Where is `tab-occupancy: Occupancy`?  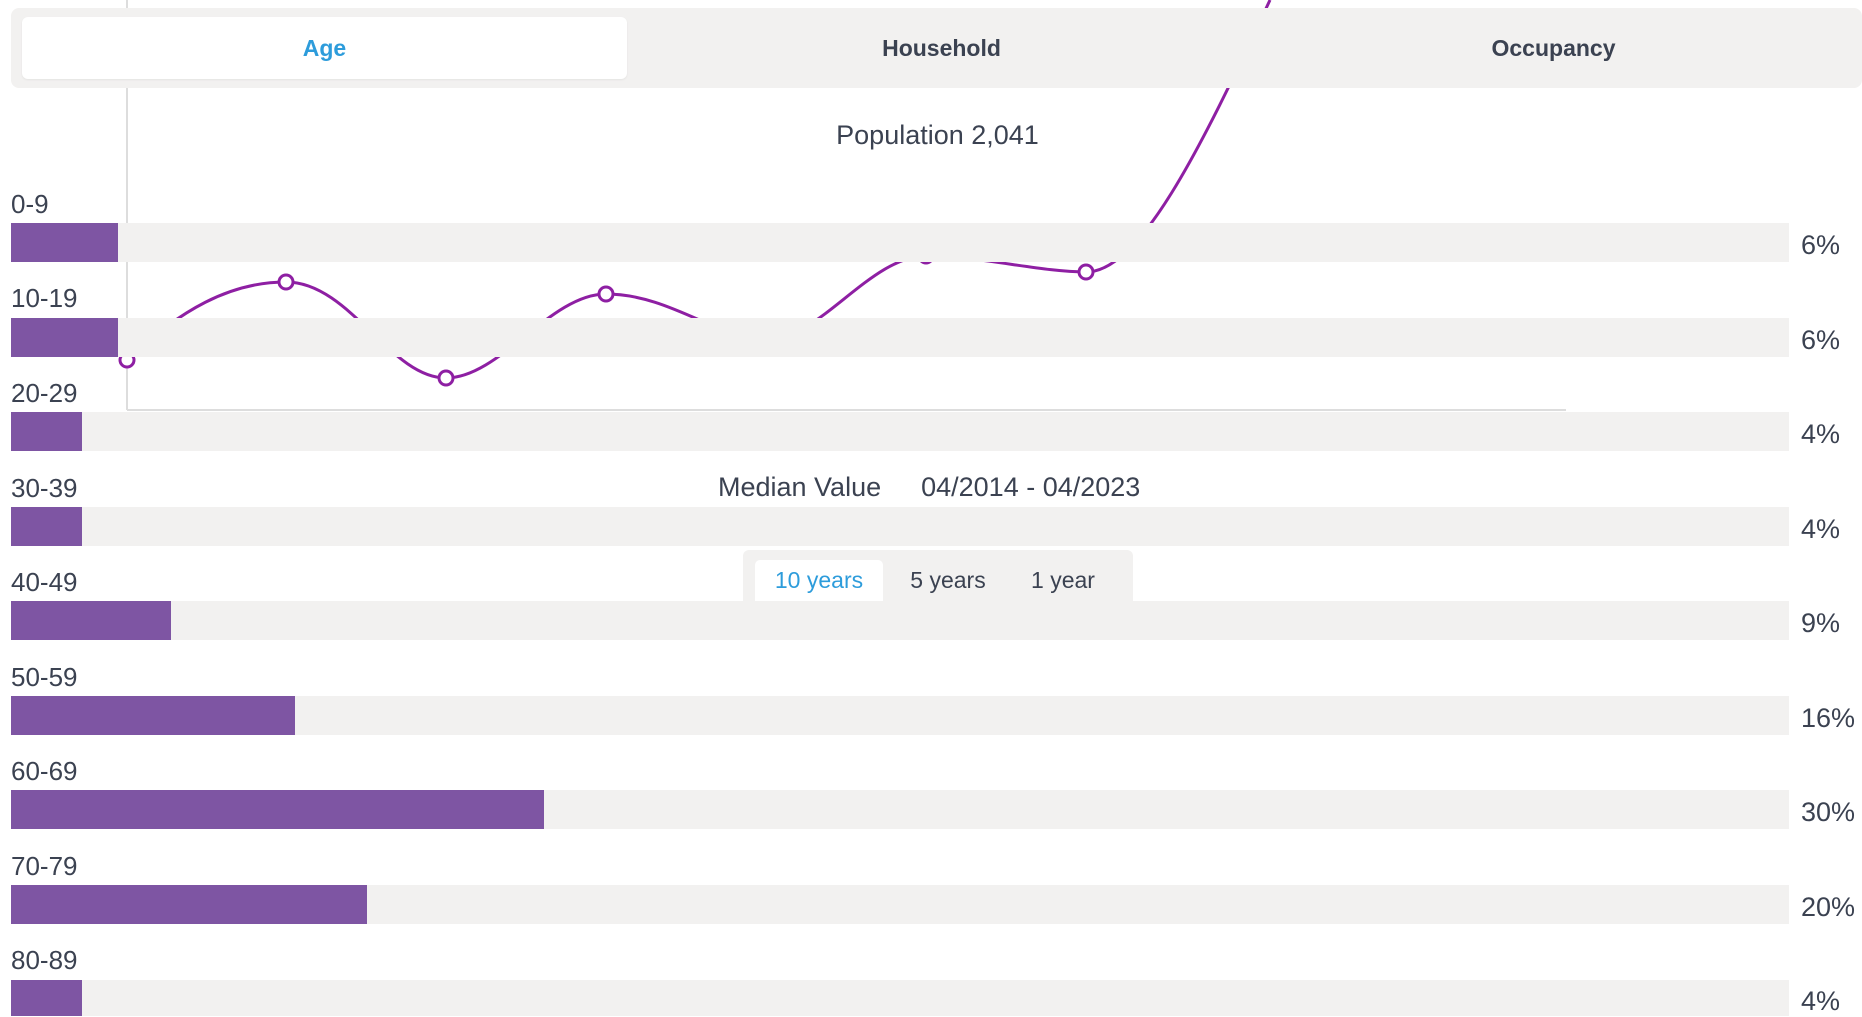 tab-occupancy: Occupancy is located at coordinates (1553, 48).